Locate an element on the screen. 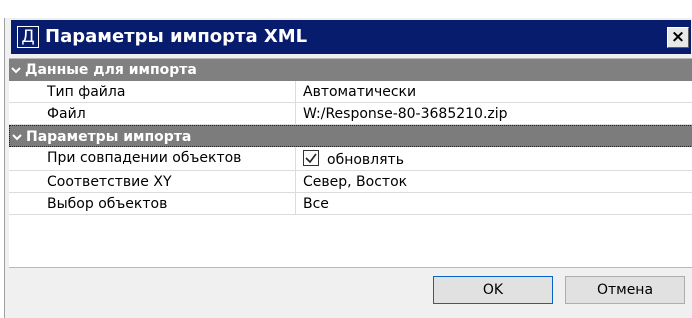  checkmark-icon is located at coordinates (311, 158).